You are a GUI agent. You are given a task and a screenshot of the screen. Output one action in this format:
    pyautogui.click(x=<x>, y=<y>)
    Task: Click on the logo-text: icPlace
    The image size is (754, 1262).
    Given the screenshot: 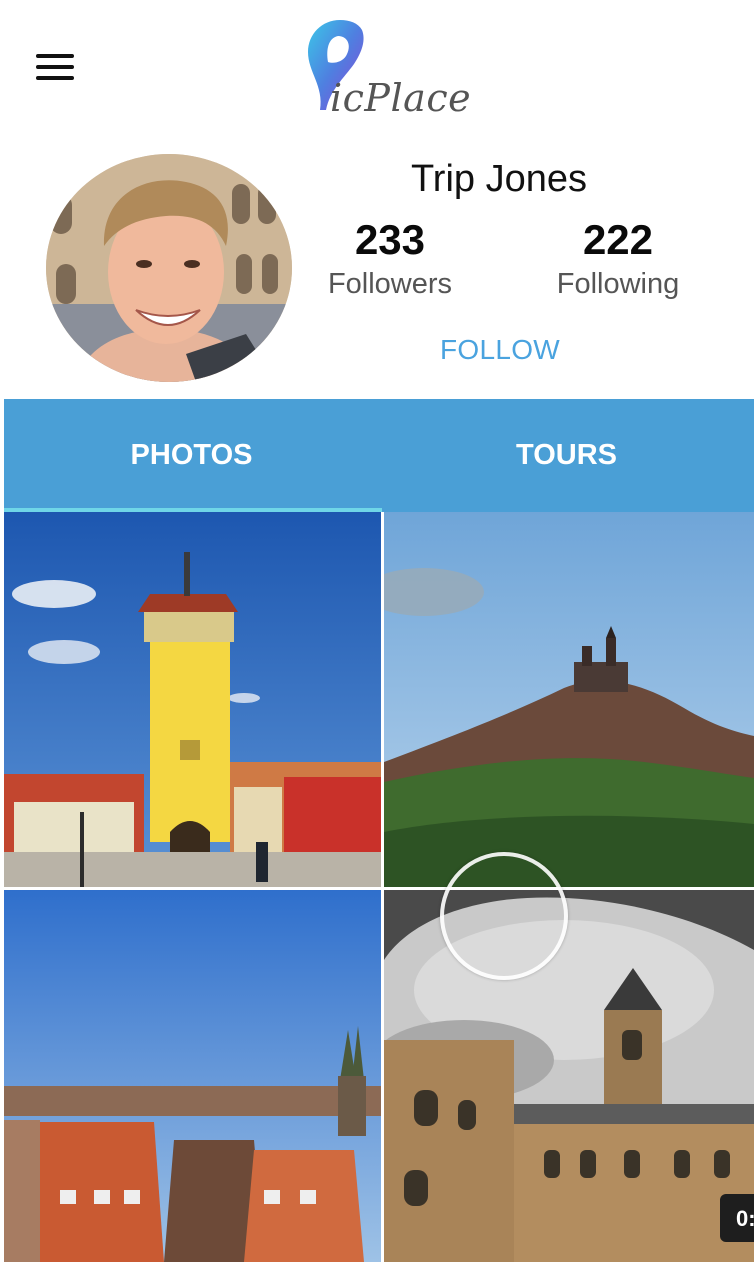 What is the action you would take?
    pyautogui.click(x=401, y=98)
    